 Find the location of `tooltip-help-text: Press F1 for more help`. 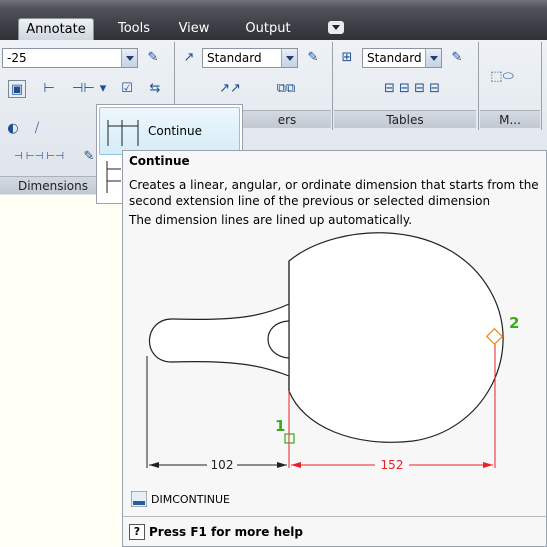

tooltip-help-text: Press F1 for more help is located at coordinates (226, 532).